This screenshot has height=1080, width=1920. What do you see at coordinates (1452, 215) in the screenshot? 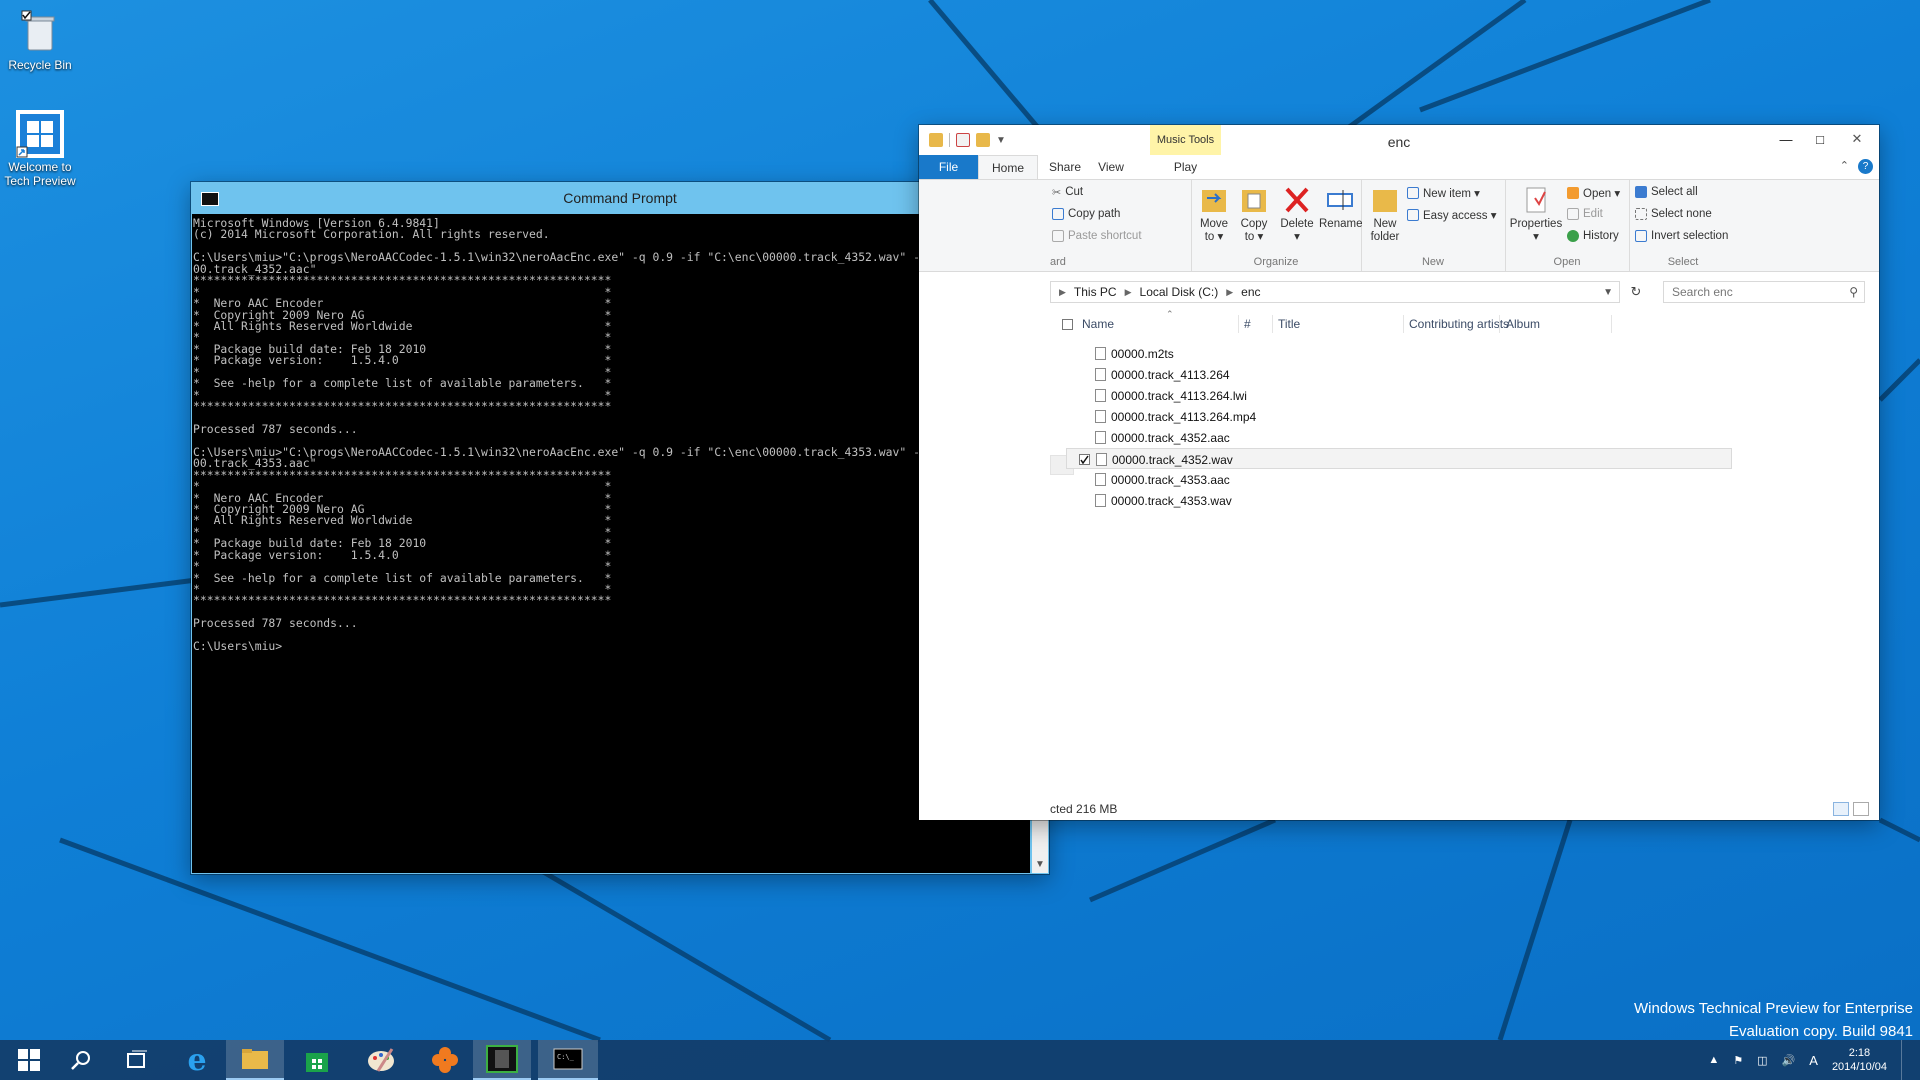
I see `easy-access-button: Easy access ▾` at bounding box center [1452, 215].